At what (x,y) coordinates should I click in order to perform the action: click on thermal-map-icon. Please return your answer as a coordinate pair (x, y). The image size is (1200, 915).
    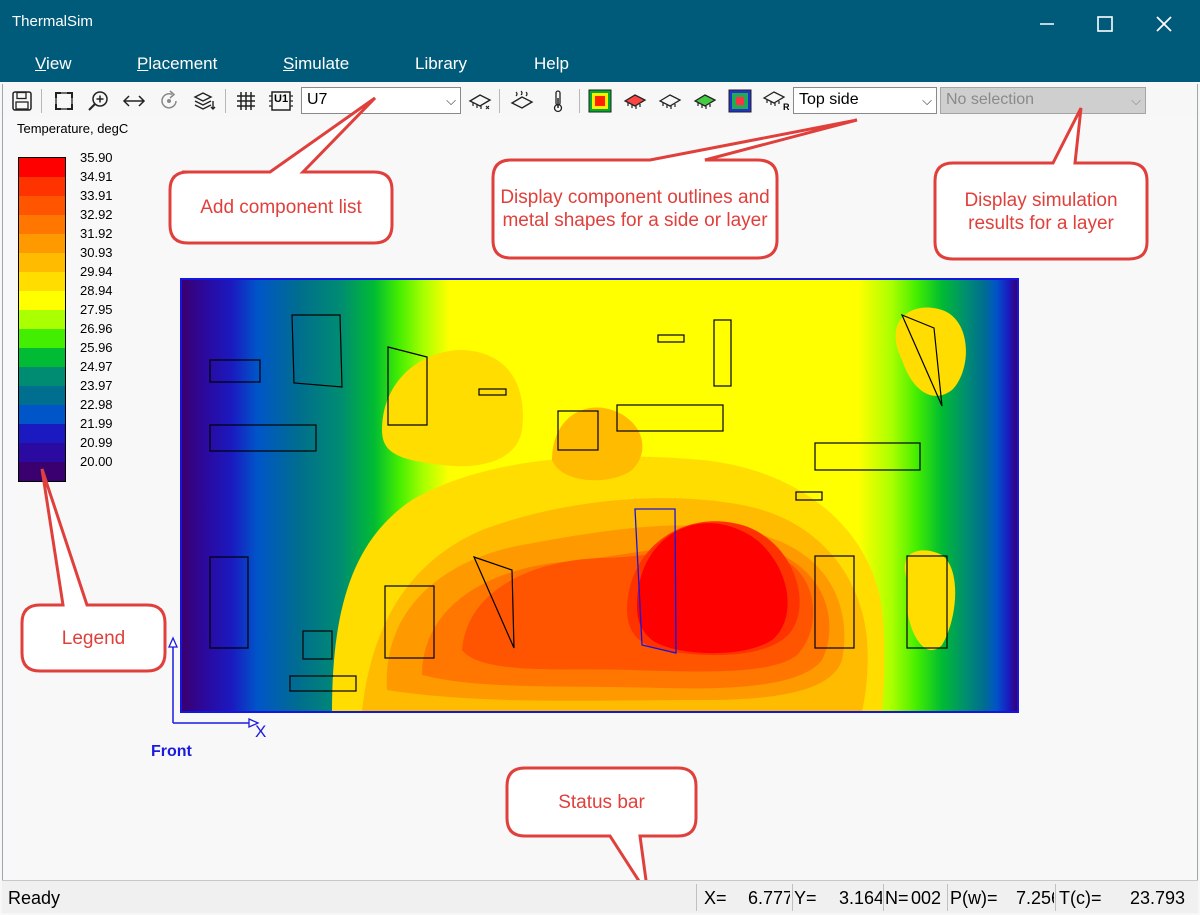
    Looking at the image, I should click on (600, 101).